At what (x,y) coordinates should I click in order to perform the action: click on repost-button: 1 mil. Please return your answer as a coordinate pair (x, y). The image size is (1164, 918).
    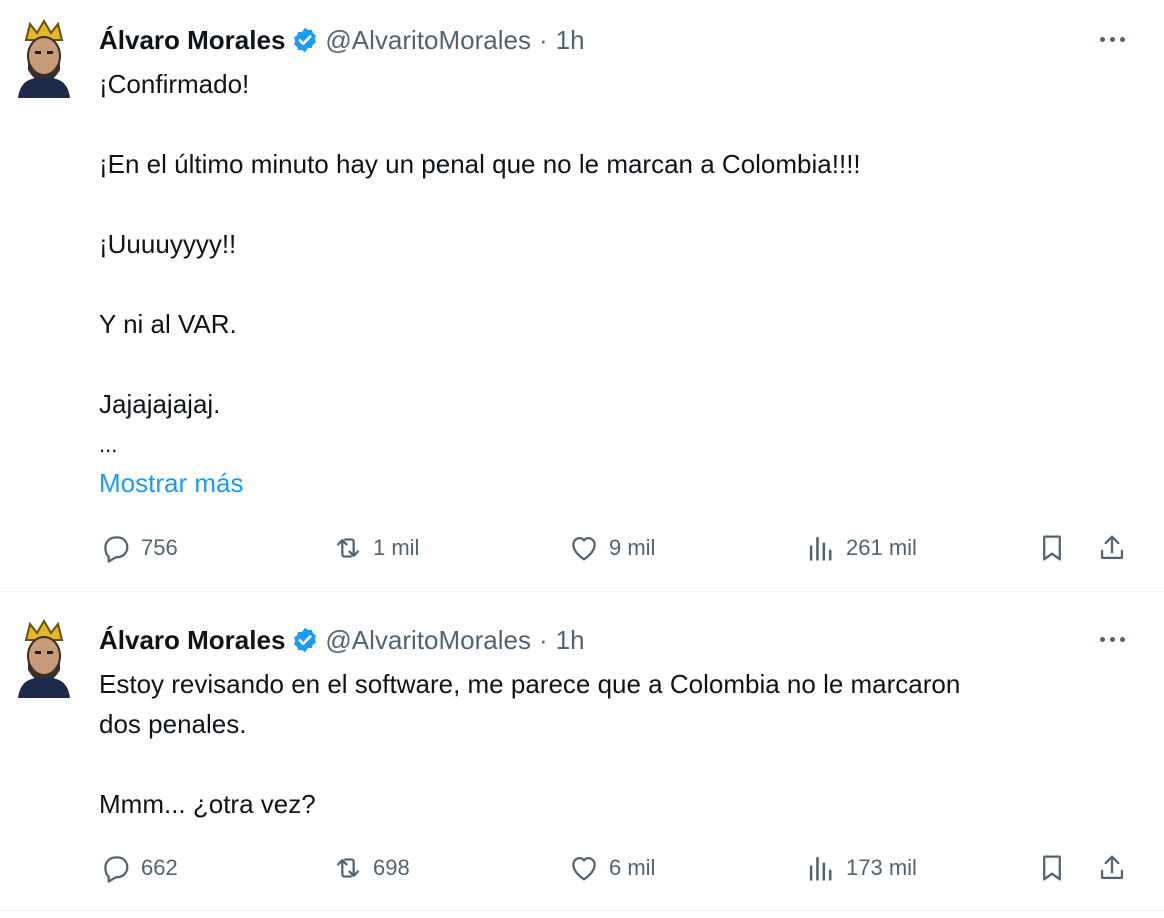
    Looking at the image, I should click on (375, 548).